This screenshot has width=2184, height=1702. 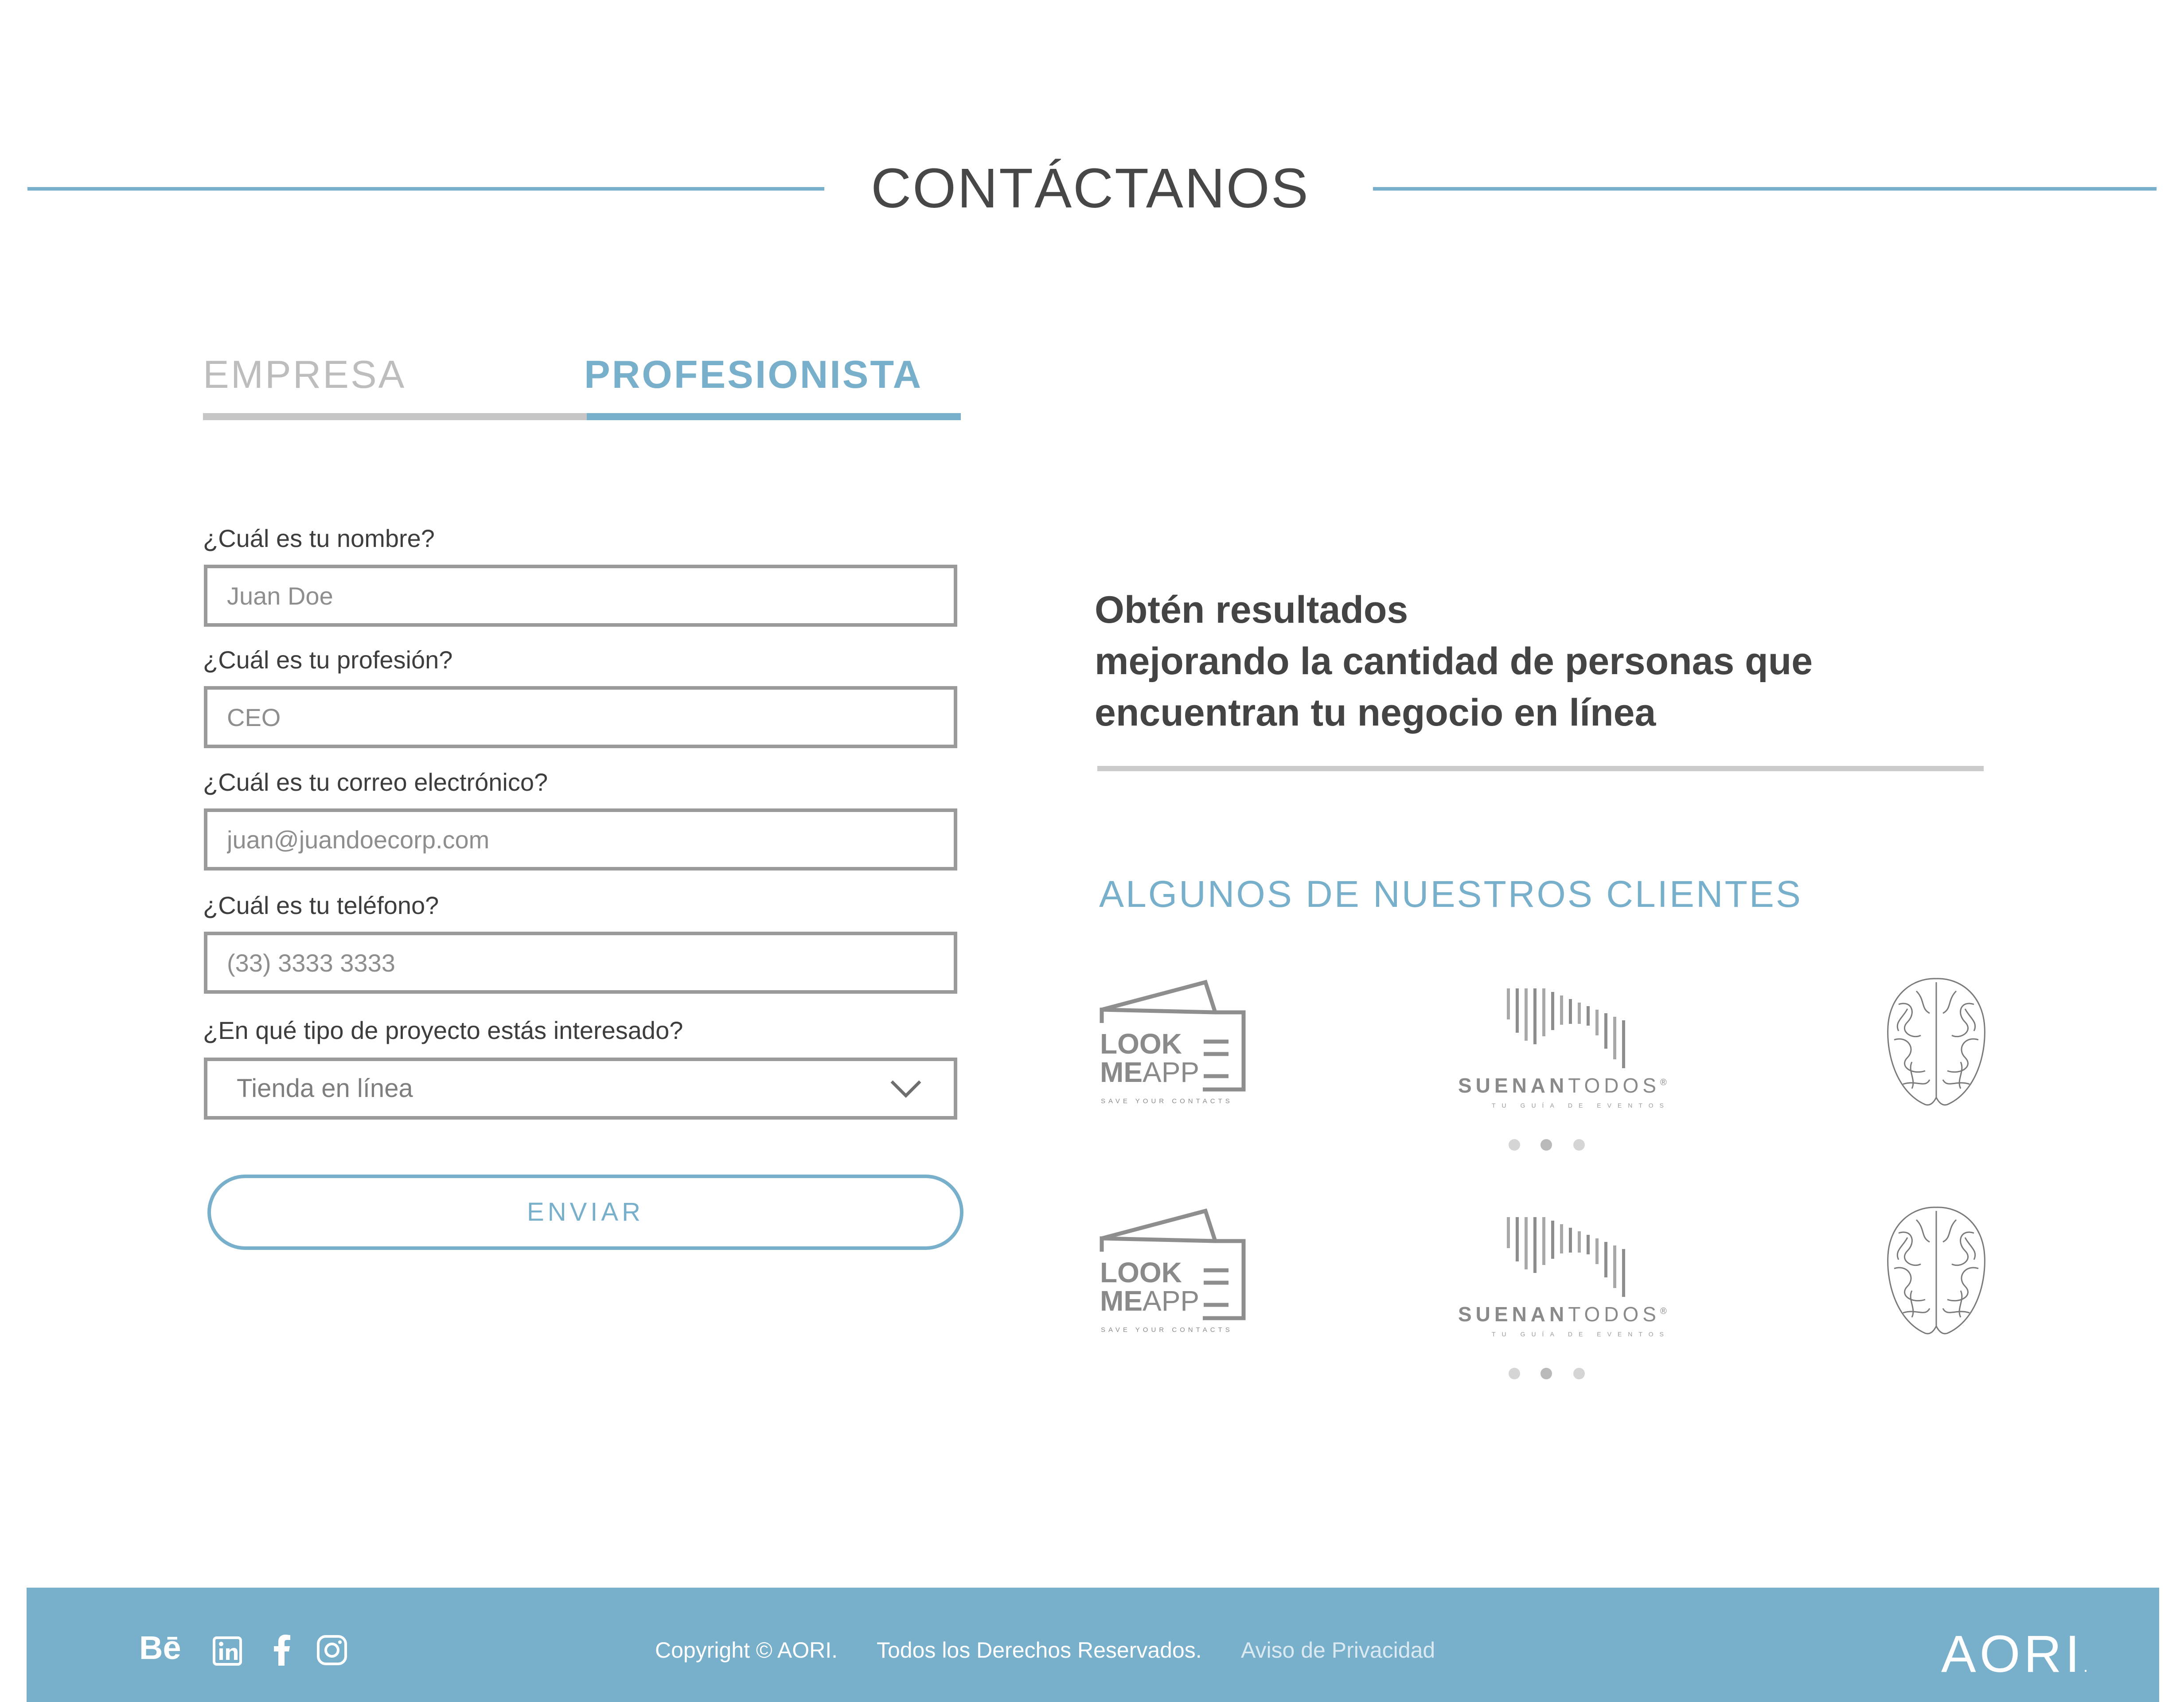 I want to click on clients-title: ALGUNOS DE NUESTROS CLIENTES, so click(x=1450, y=894).